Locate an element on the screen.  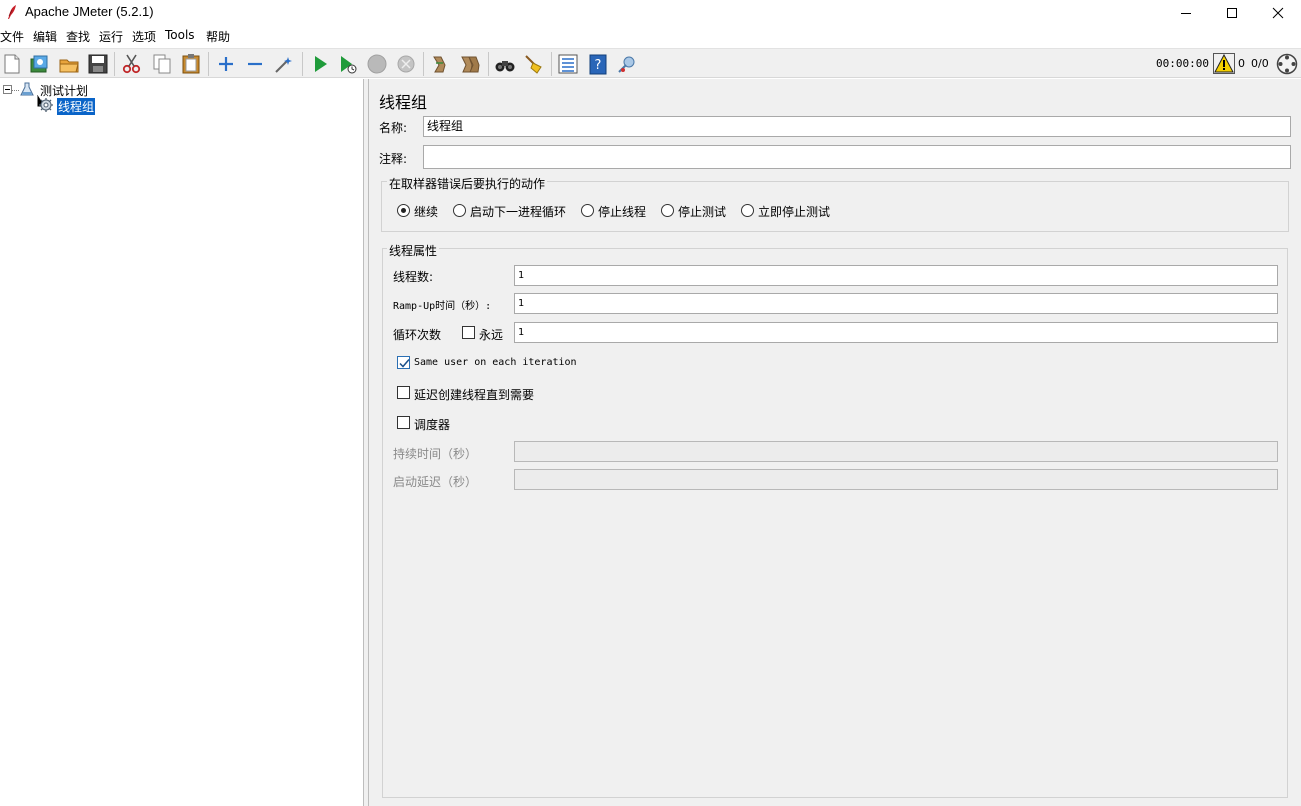
minimize-button is located at coordinates (1186, 13).